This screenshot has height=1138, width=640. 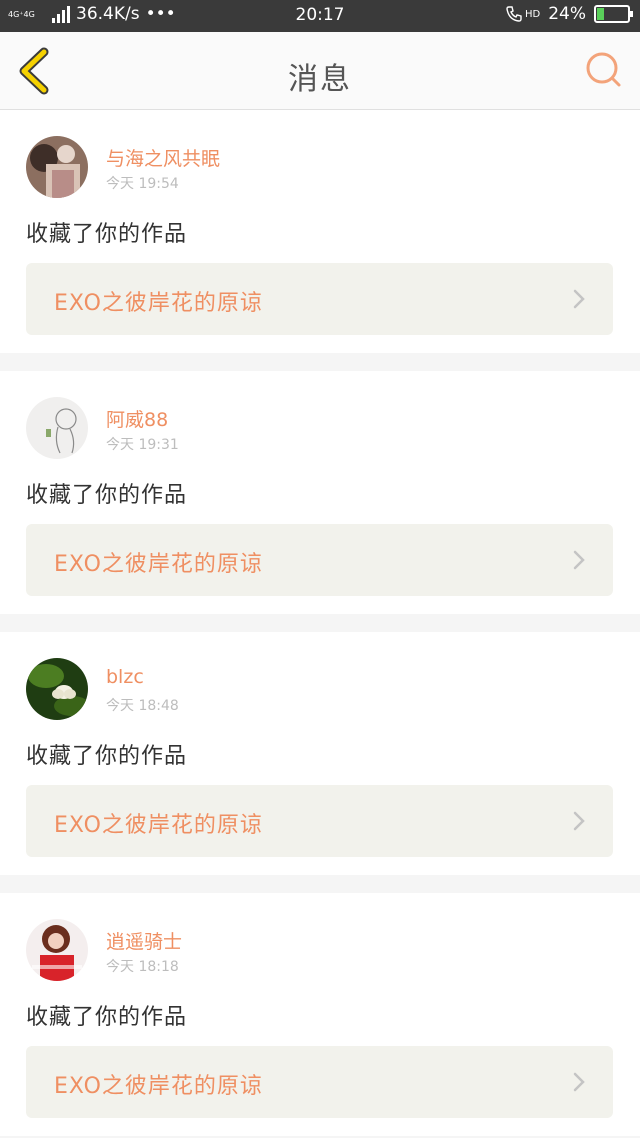 I want to click on search-button, so click(x=604, y=70).